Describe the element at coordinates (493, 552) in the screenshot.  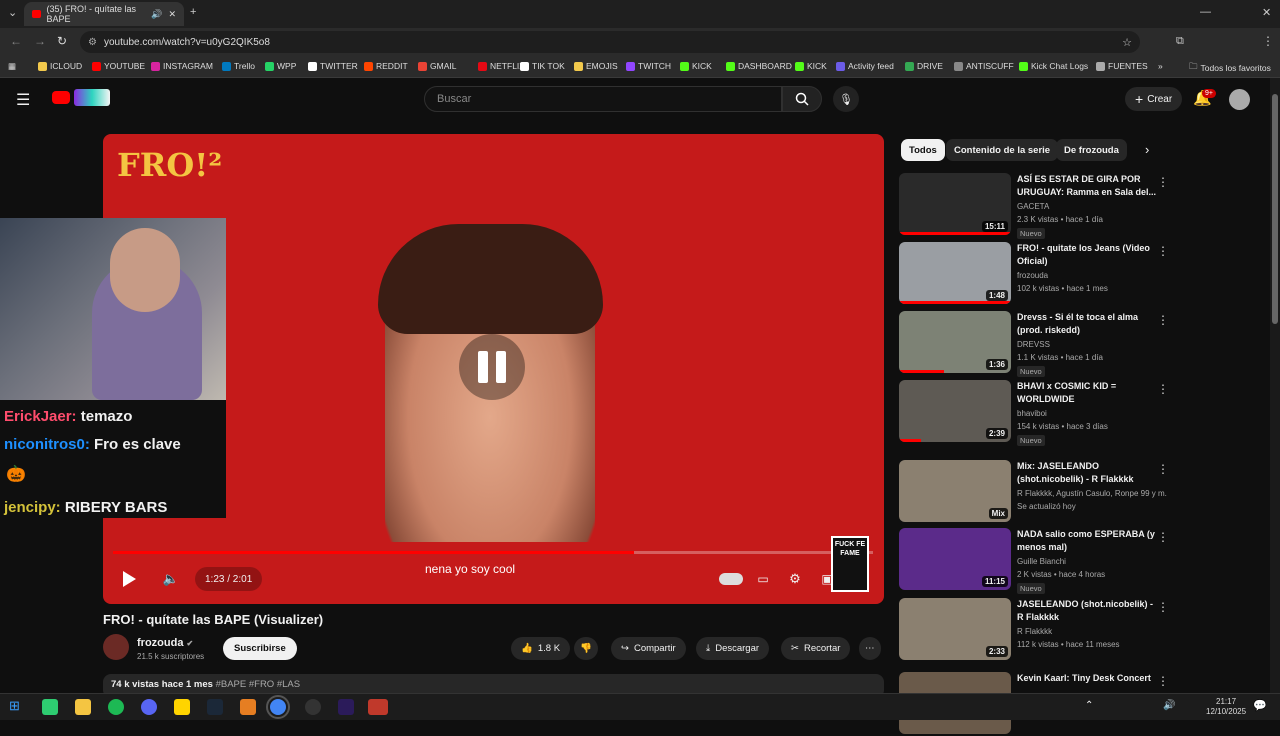
I see `progress-bar` at that location.